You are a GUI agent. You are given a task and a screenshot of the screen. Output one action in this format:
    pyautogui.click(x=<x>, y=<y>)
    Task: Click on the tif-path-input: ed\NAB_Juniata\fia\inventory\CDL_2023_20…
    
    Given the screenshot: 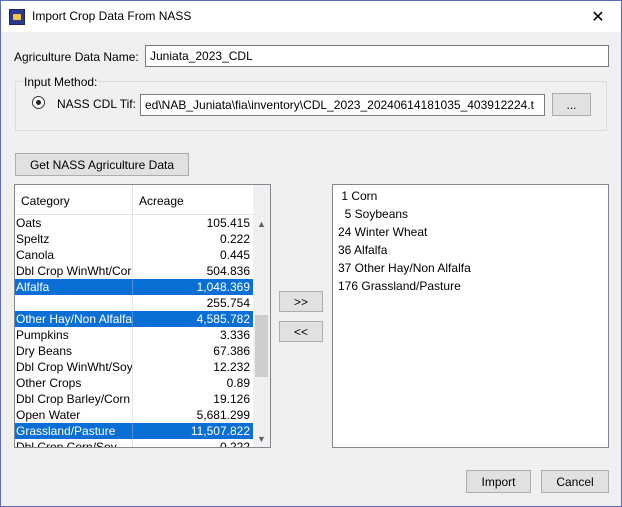 What is the action you would take?
    pyautogui.click(x=342, y=105)
    